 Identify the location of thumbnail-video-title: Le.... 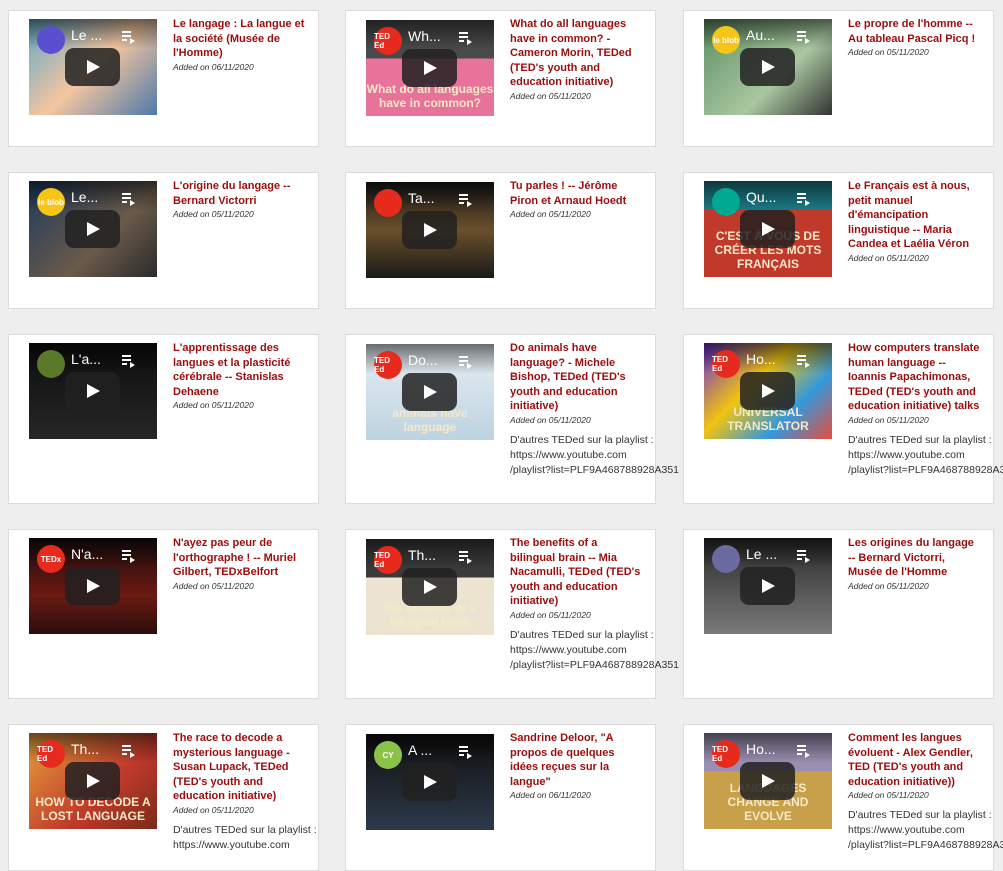
(92, 197).